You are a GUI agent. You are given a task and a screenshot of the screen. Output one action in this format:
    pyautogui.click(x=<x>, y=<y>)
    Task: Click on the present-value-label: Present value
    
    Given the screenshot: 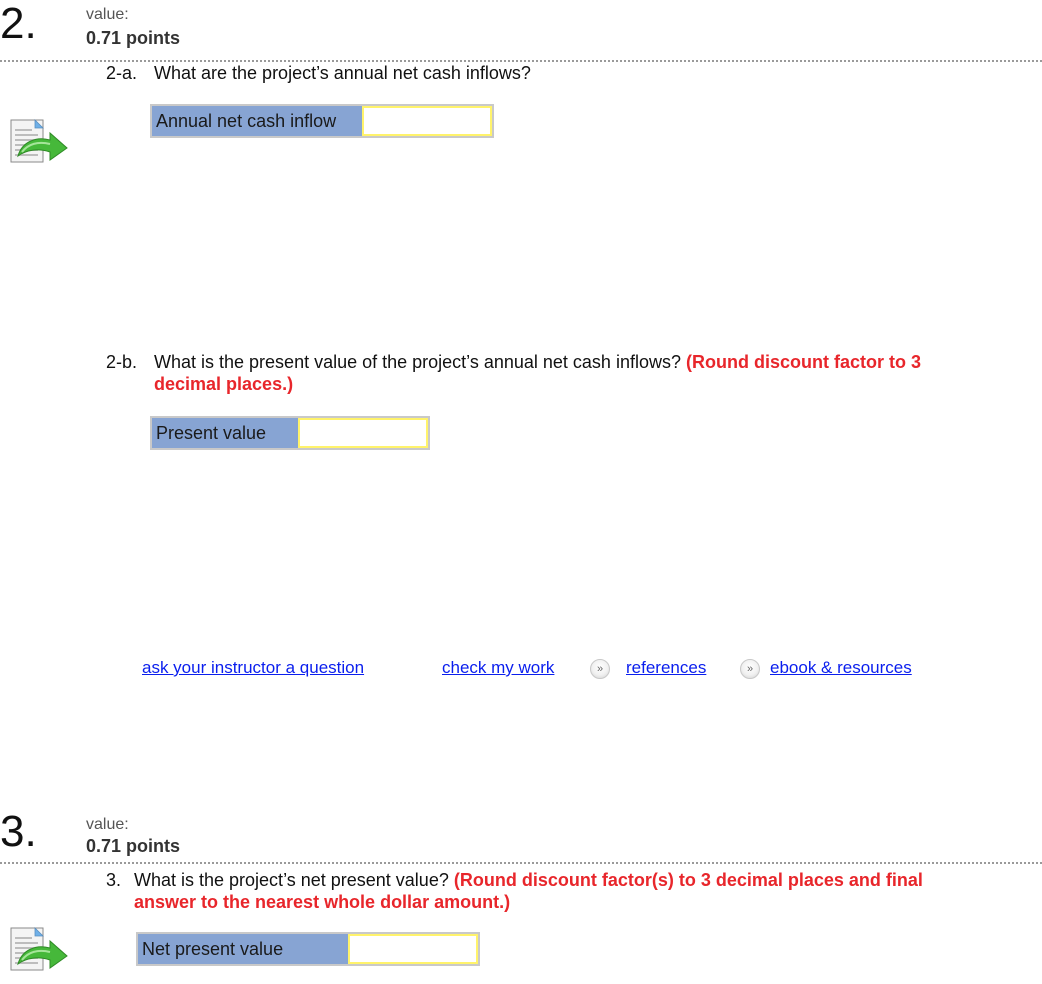 What is the action you would take?
    pyautogui.click(x=225, y=433)
    